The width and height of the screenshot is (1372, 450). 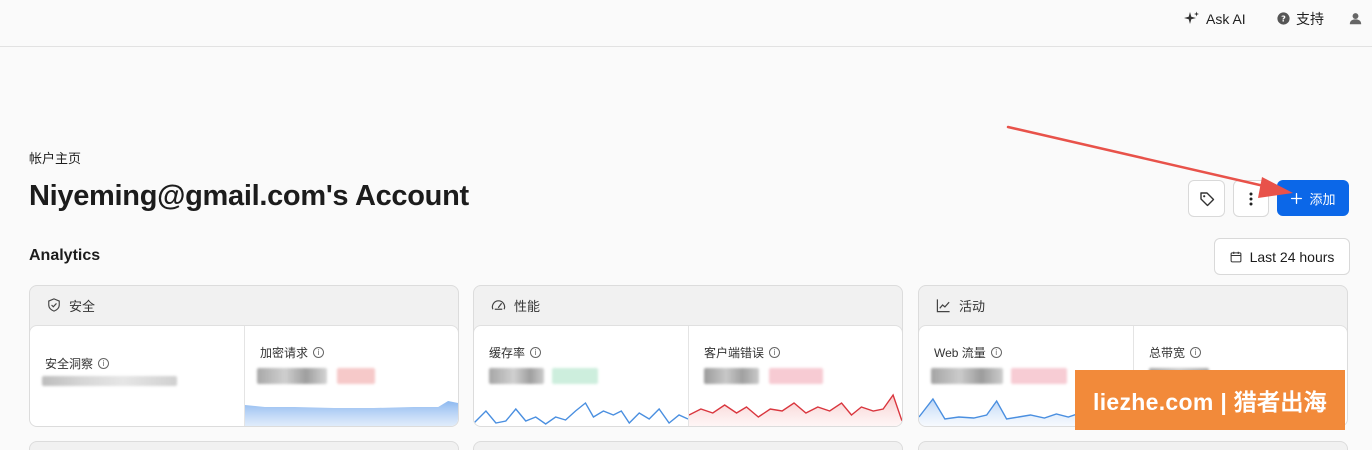 I want to click on metric-label-wrap: 总带宽 i, so click(x=1175, y=352).